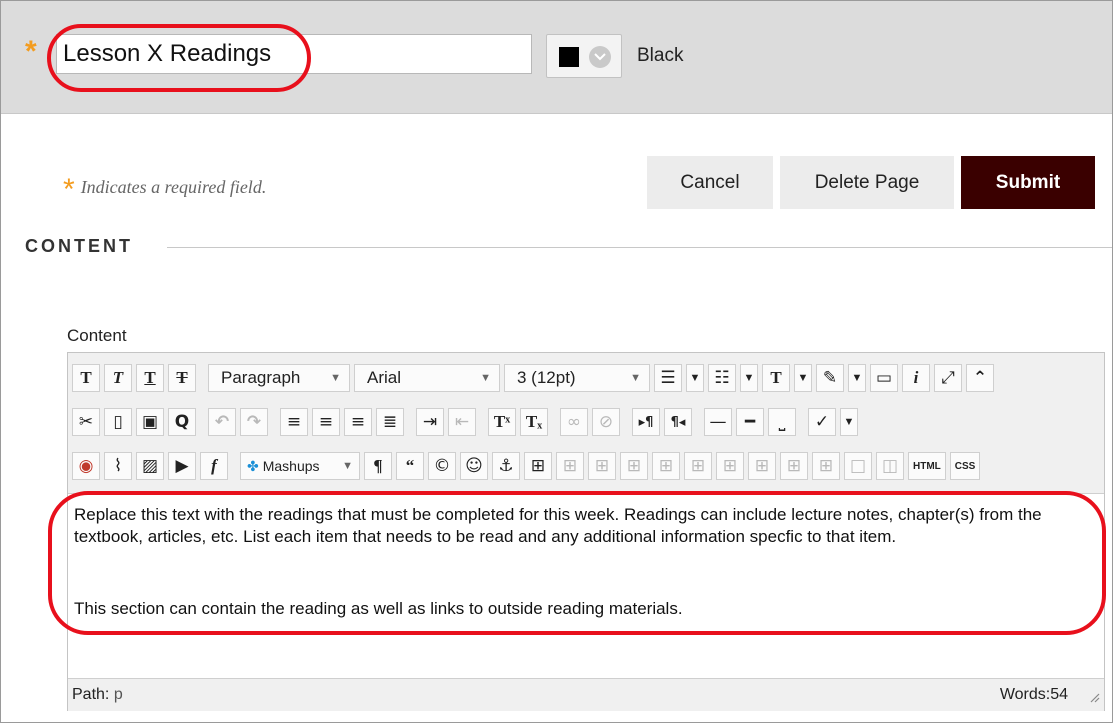  Describe the element at coordinates (794, 466) in the screenshot. I see `insert-col-after-icon: ⊞` at that location.